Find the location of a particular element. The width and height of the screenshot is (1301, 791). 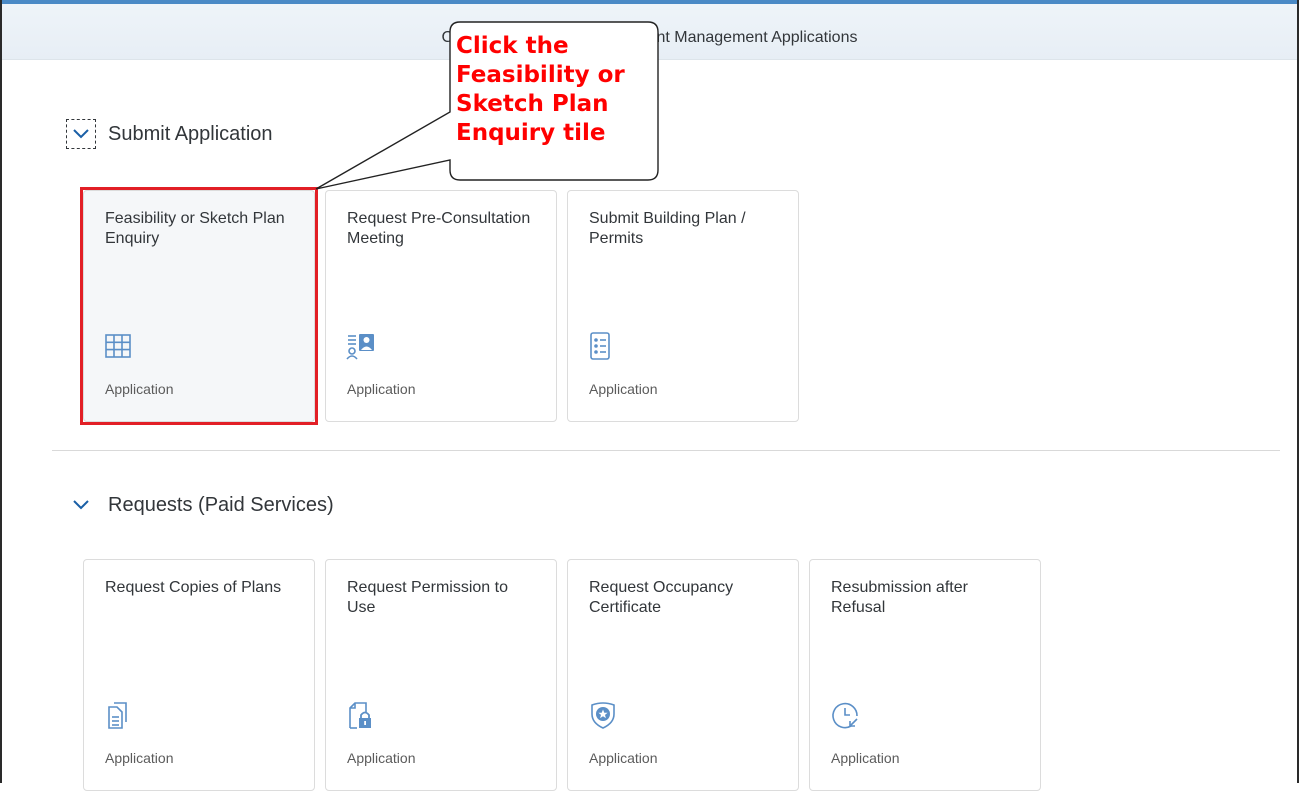

tile-title: Request Pre-Consultation Meeting is located at coordinates (439, 228).